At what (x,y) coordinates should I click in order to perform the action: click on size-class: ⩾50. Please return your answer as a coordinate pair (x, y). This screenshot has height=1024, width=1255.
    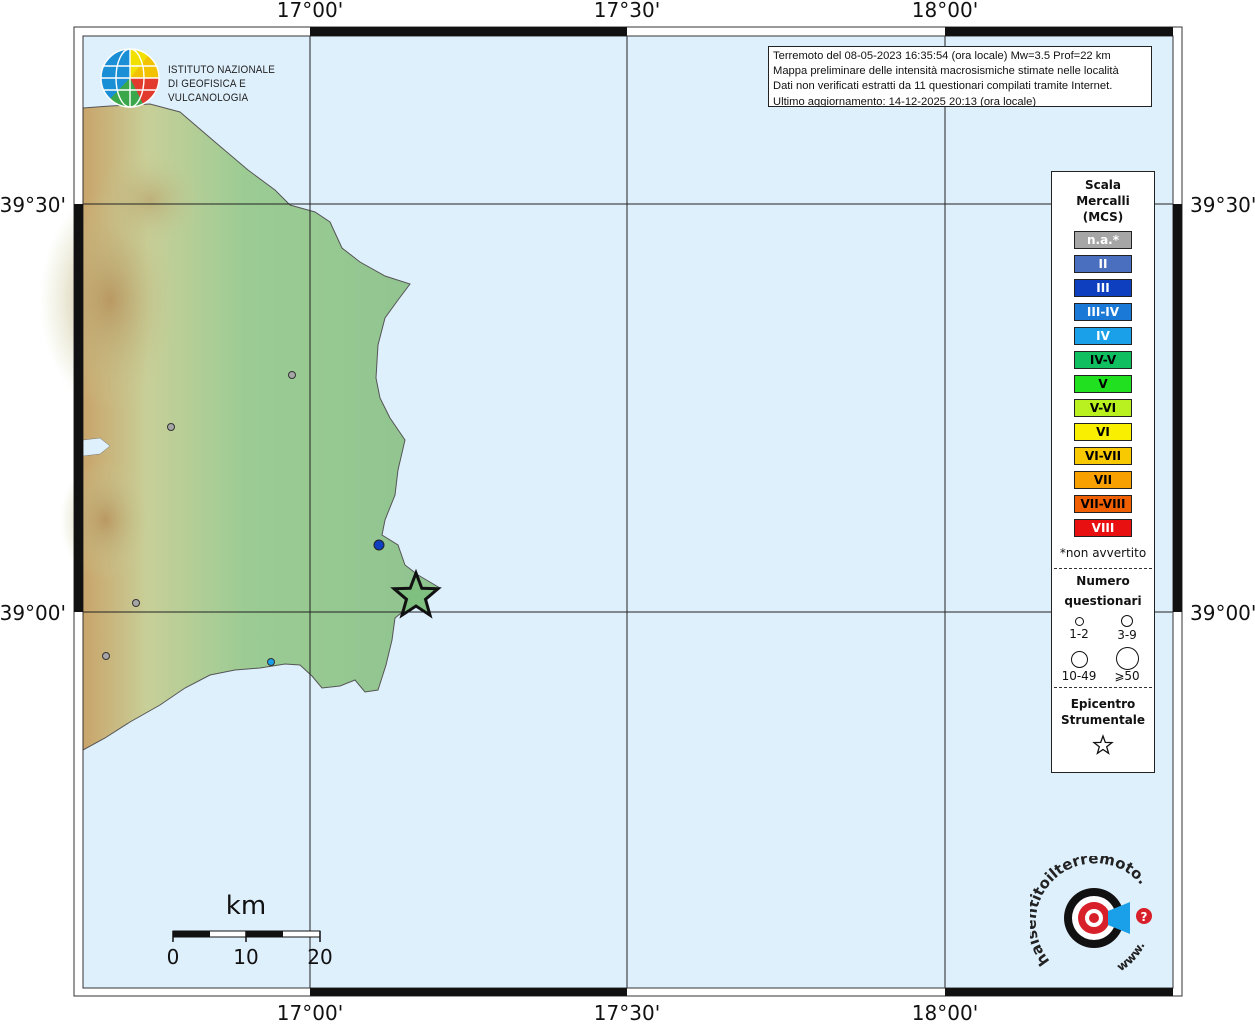
    Looking at the image, I should click on (1127, 665).